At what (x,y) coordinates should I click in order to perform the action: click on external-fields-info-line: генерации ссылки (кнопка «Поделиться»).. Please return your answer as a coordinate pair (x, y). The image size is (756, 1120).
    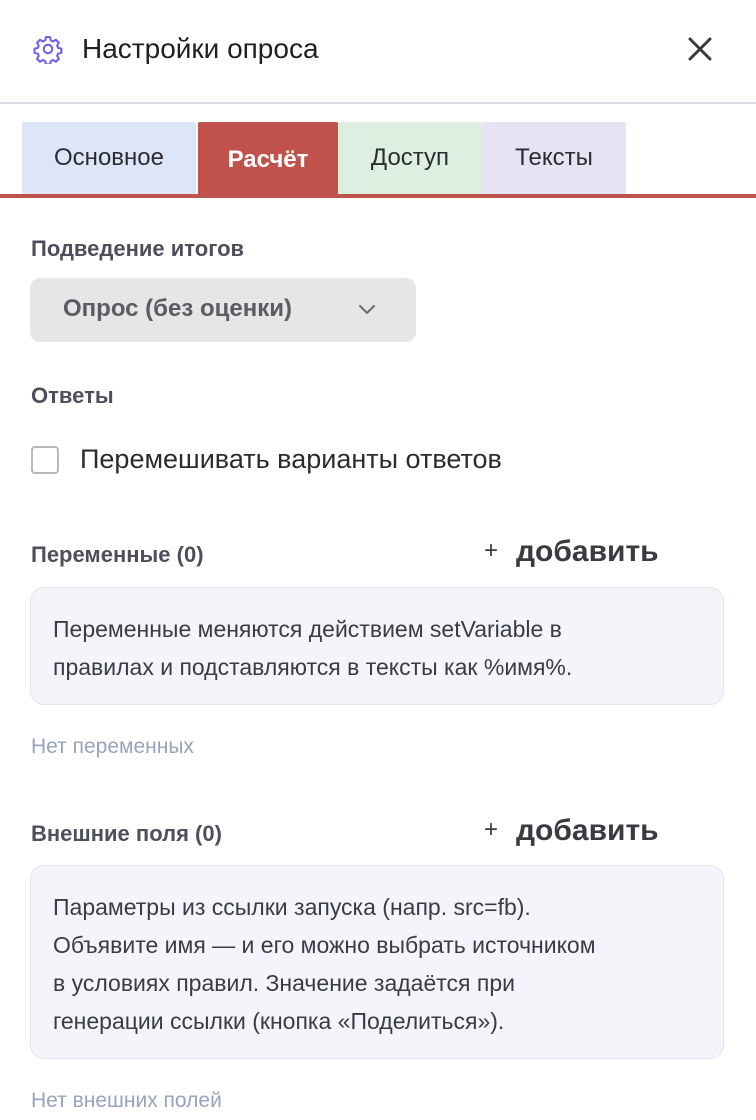
    Looking at the image, I should click on (279, 1021).